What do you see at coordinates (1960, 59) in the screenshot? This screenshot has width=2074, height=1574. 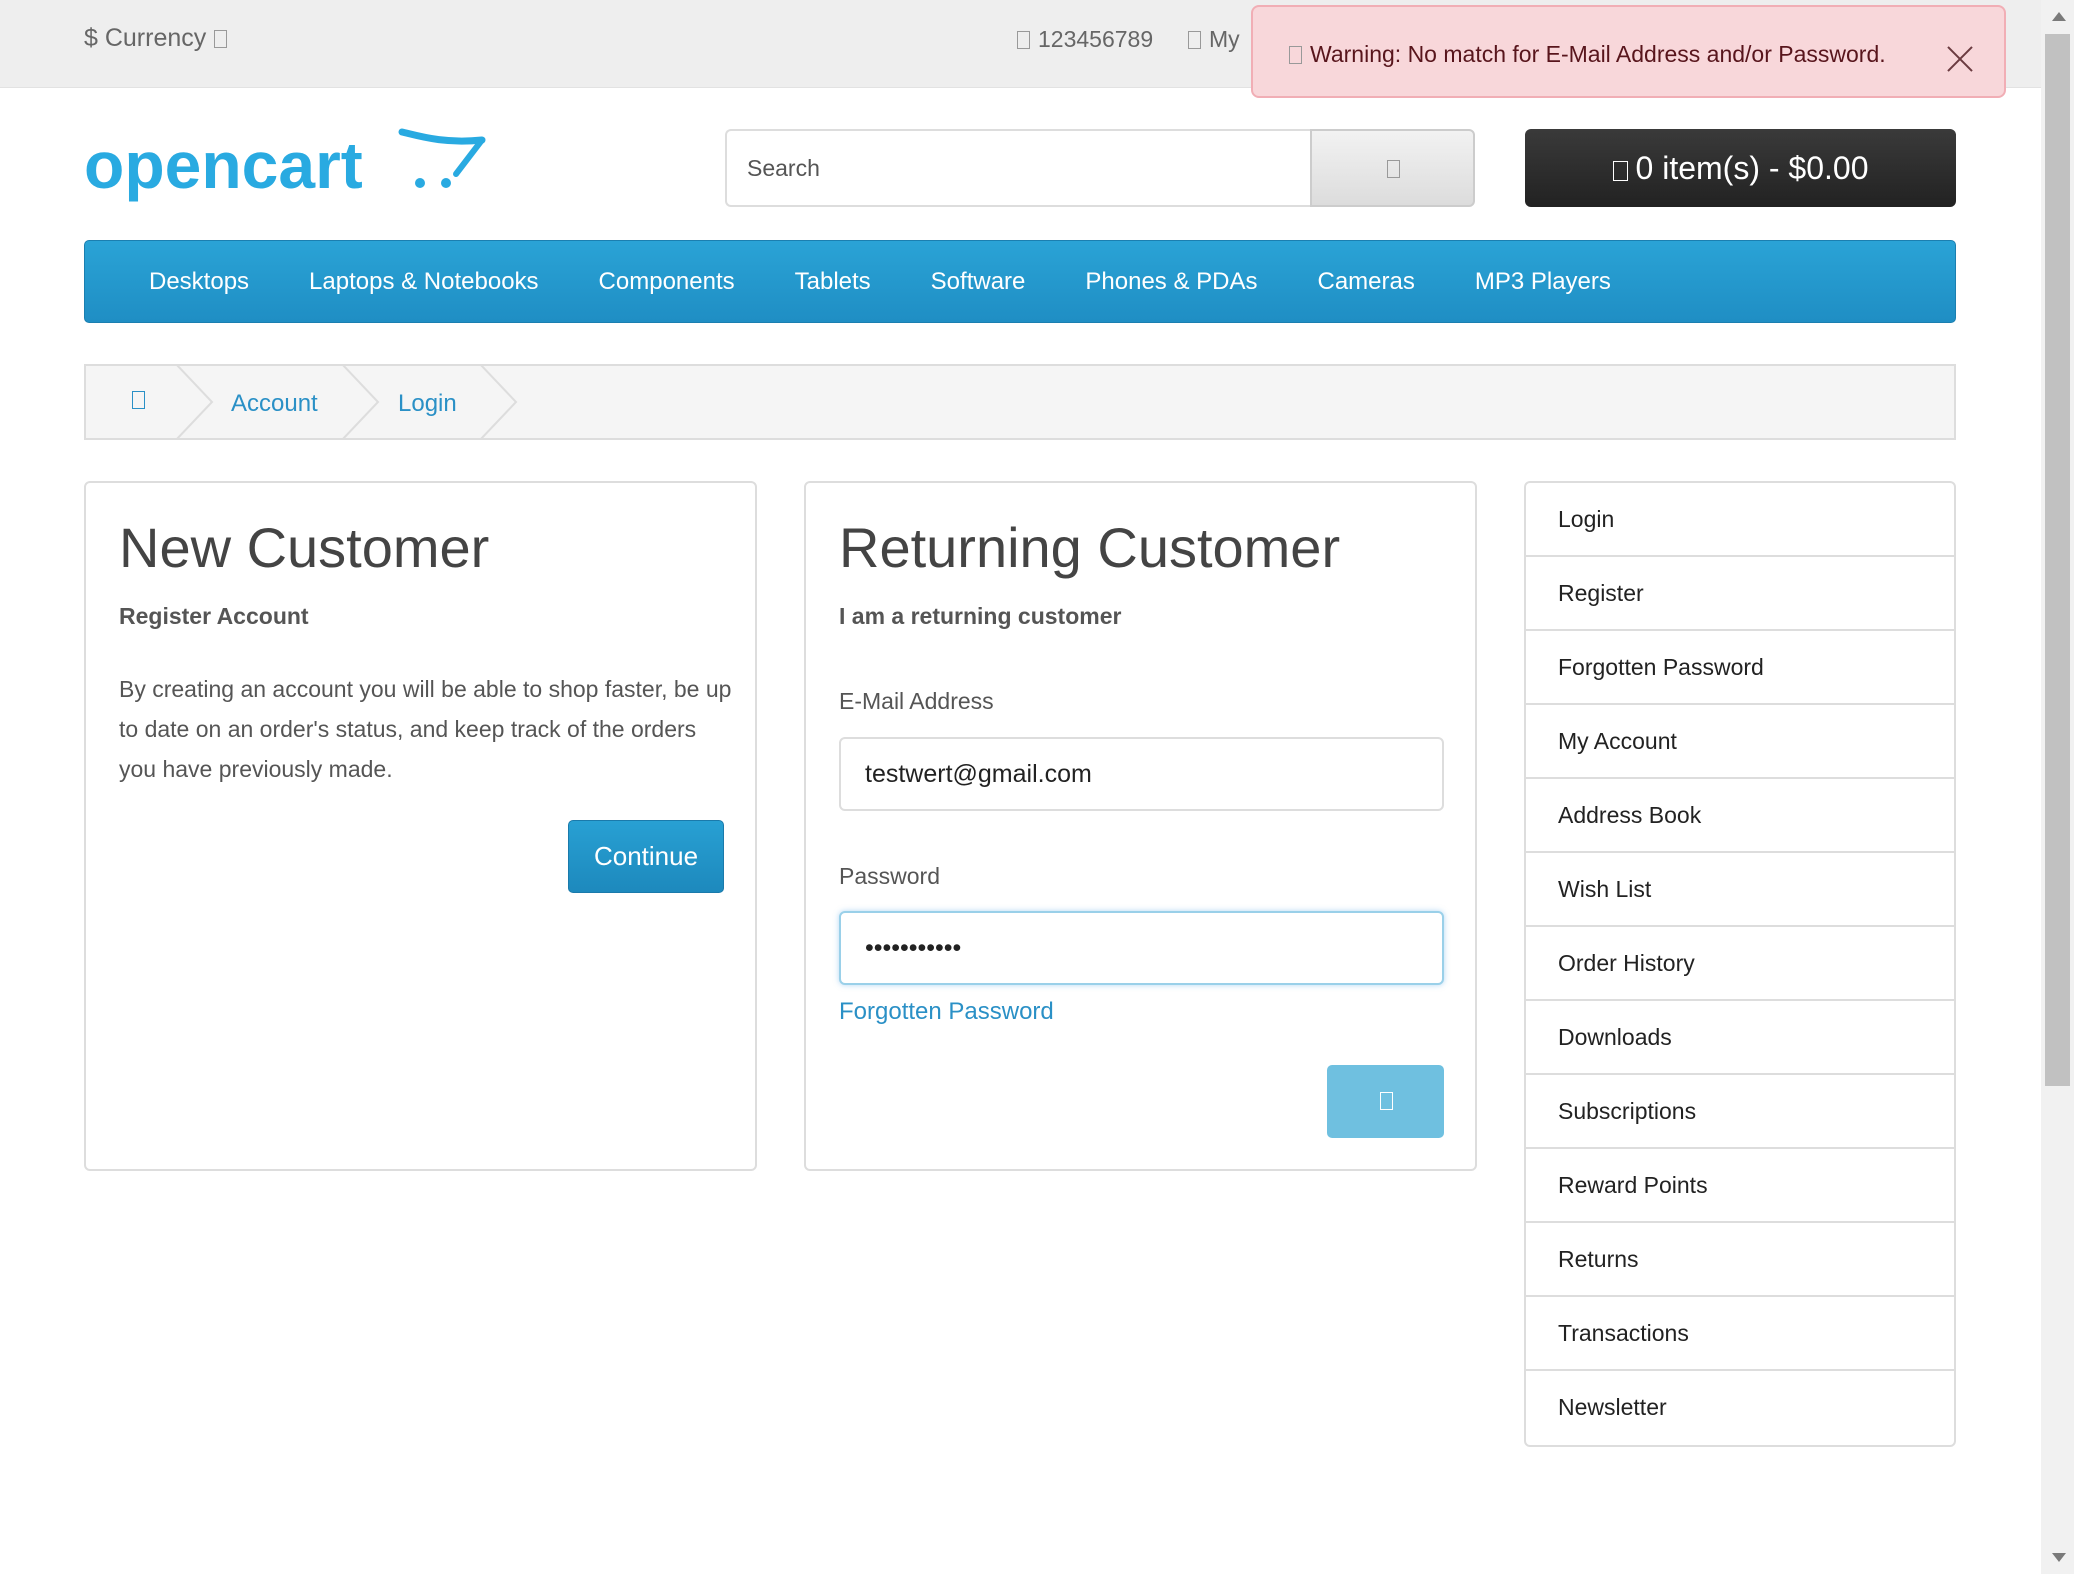 I see `close-icon` at bounding box center [1960, 59].